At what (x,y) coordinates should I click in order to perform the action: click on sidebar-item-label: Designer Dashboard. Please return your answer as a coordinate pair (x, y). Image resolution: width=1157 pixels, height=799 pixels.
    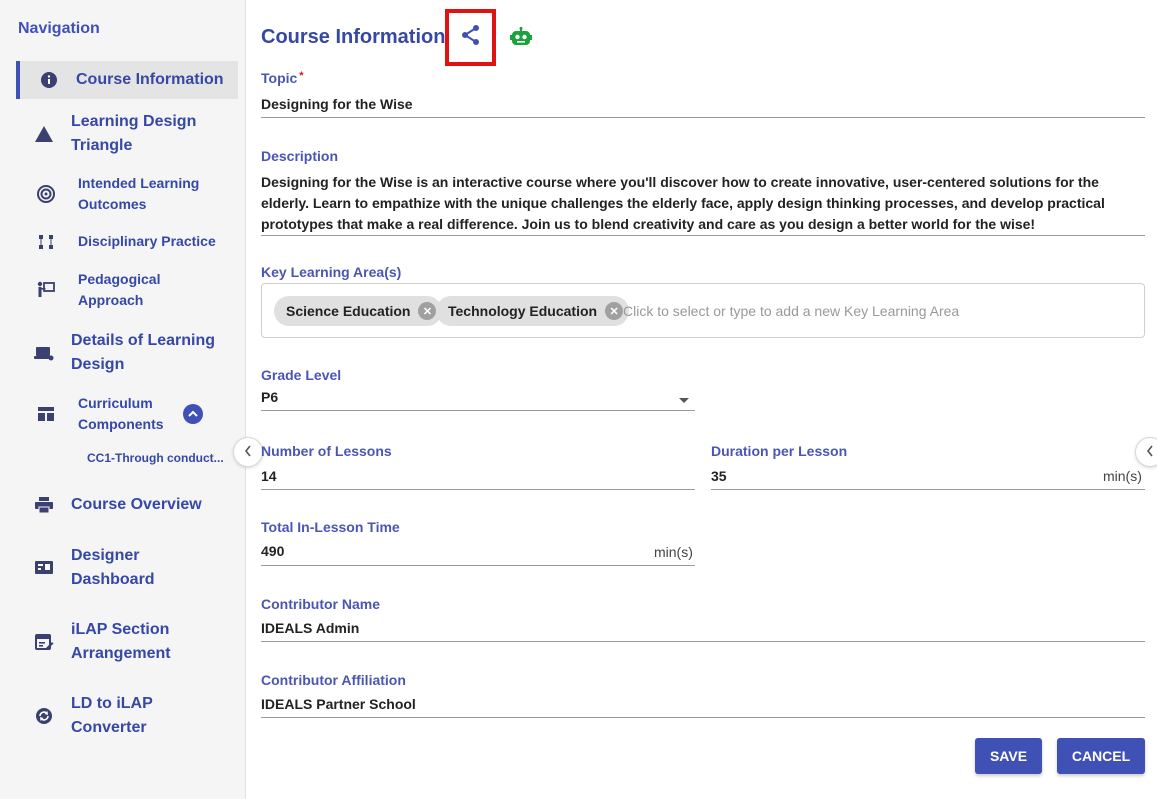
    Looking at the image, I should click on (113, 567).